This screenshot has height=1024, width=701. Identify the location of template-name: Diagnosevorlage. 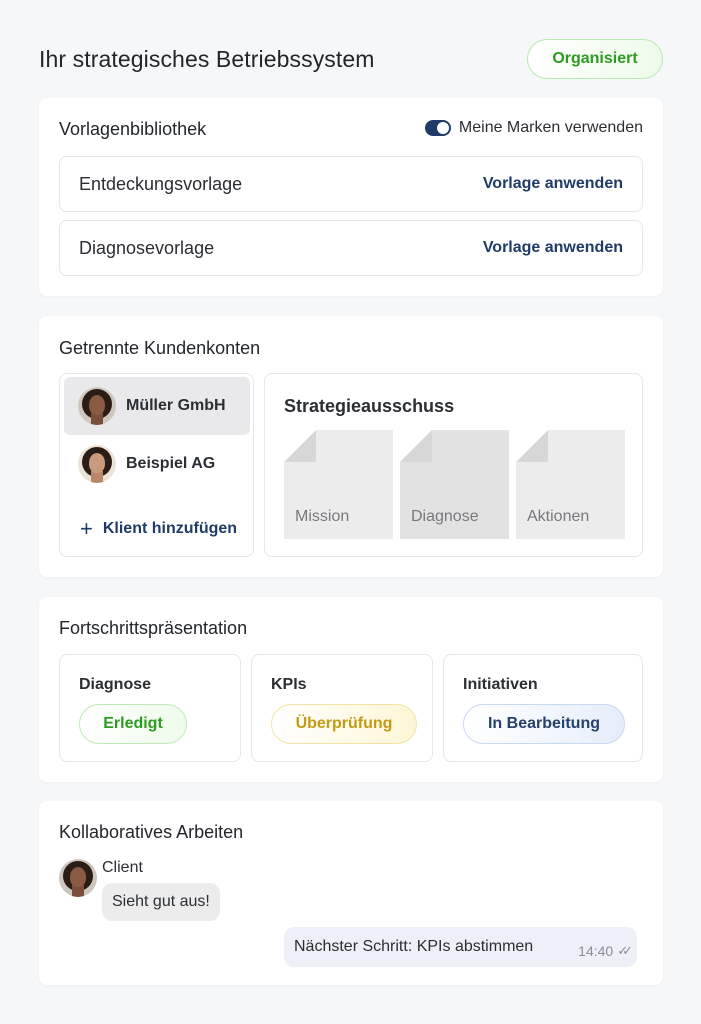
(147, 247).